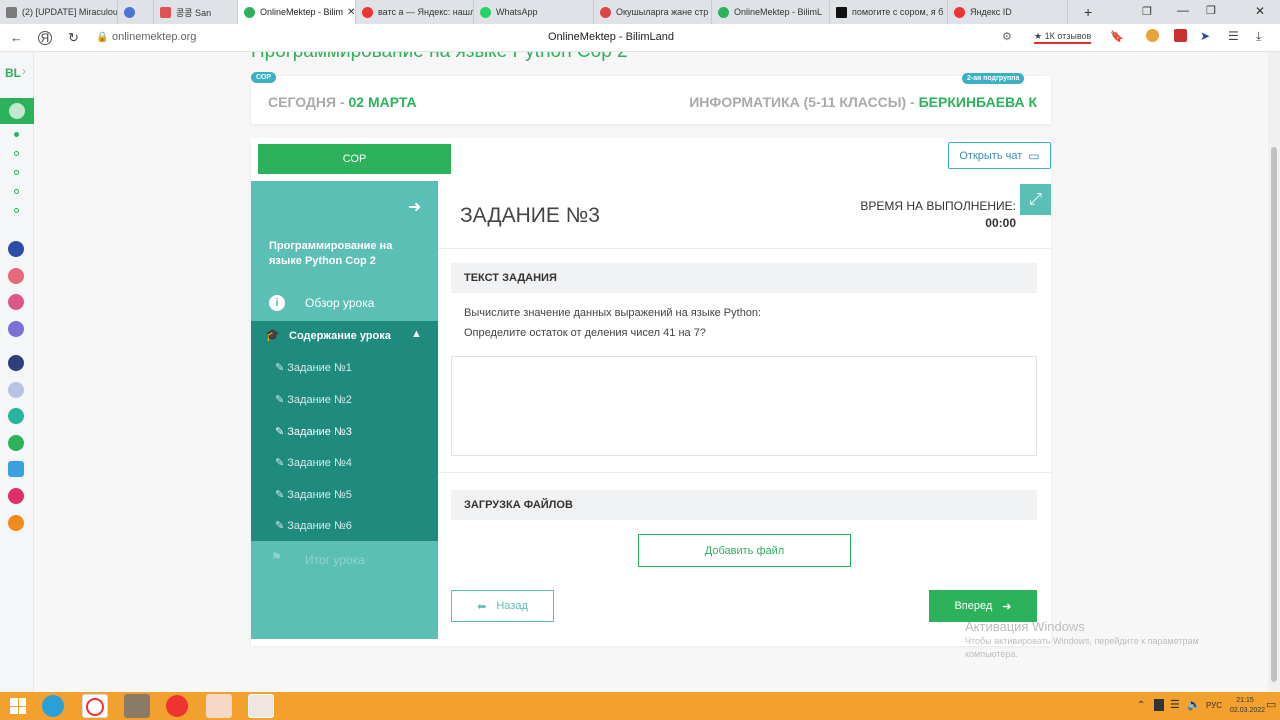  Describe the element at coordinates (889, 12) in the screenshot. I see `browser-tab: помогите с сором, я б` at that location.